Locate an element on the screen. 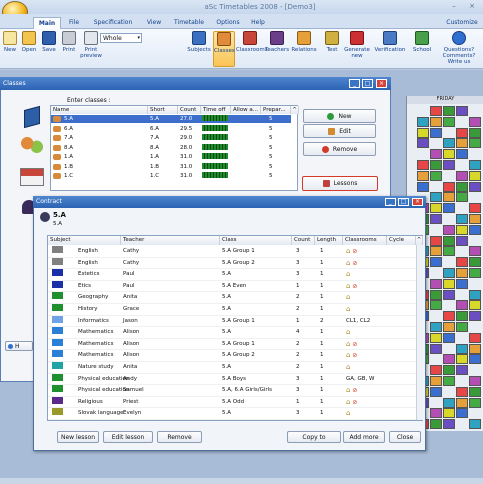 Image resolution: width=483 pixels, height=484 pixels. edit-lesson-button: Edit lesson is located at coordinates (128, 437).